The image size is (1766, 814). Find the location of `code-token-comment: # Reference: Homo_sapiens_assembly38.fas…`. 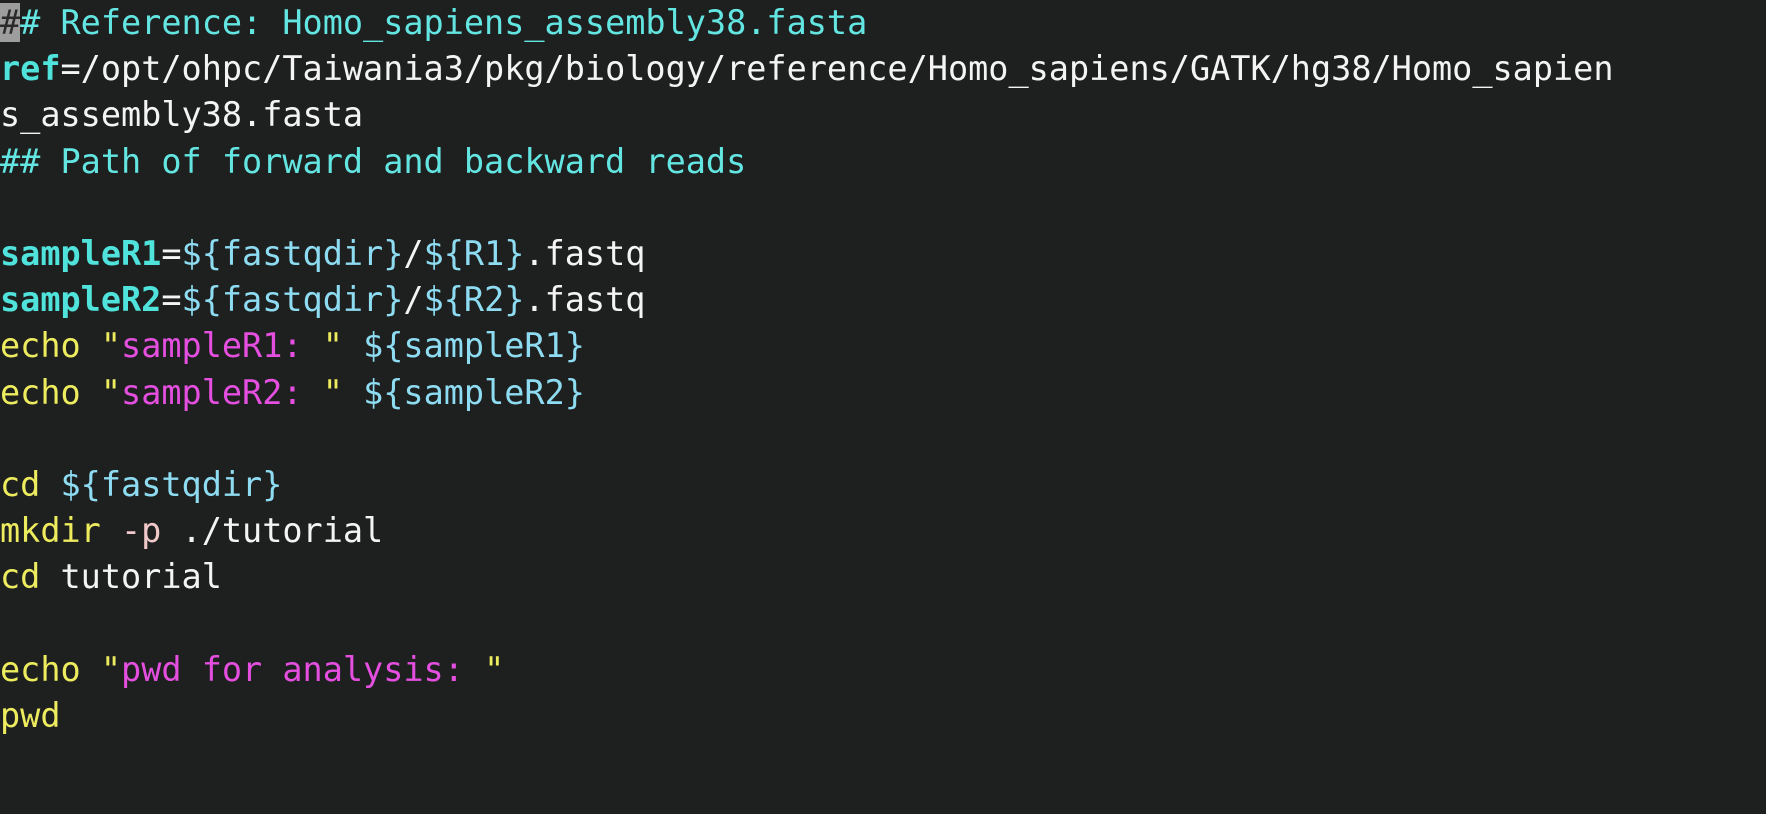

code-token-comment: # Reference: Homo_sapiens_assembly38.fas… is located at coordinates (444, 22).